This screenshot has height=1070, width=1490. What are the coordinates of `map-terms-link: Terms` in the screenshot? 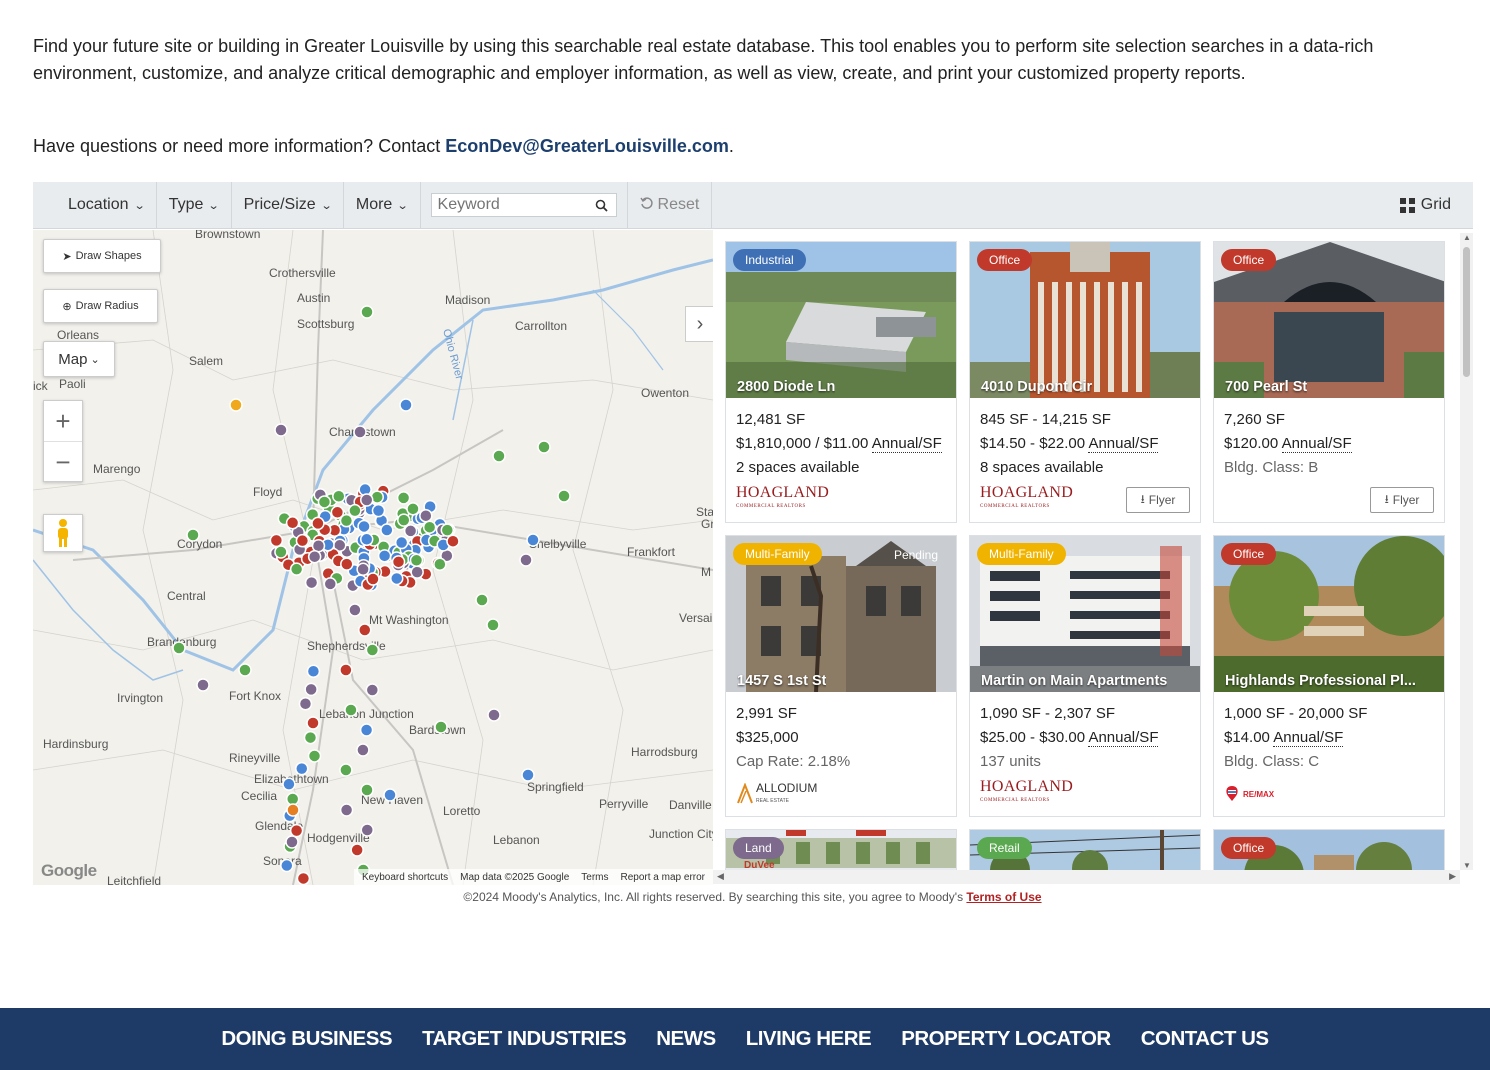 It's located at (594, 877).